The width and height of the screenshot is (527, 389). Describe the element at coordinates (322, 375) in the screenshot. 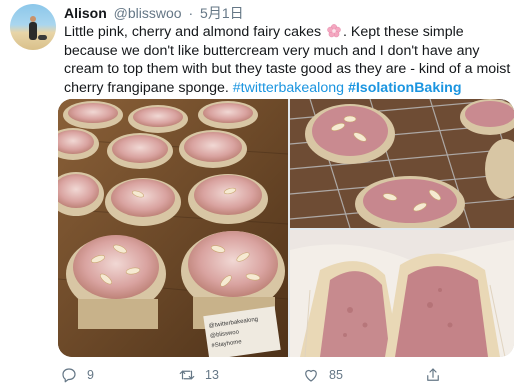

I see `like-button: 85` at that location.